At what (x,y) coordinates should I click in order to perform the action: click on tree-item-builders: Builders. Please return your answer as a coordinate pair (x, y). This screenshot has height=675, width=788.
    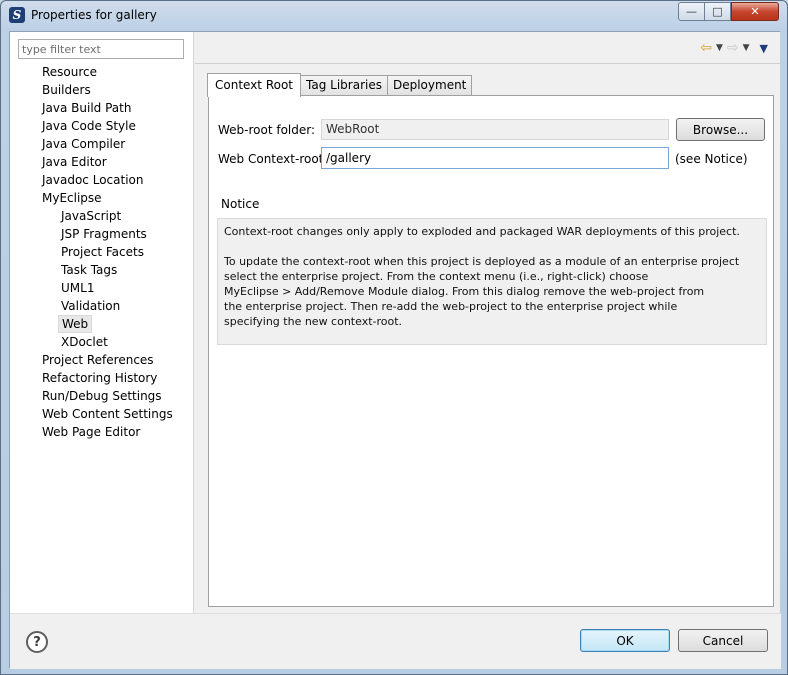
    Looking at the image, I should click on (102, 90).